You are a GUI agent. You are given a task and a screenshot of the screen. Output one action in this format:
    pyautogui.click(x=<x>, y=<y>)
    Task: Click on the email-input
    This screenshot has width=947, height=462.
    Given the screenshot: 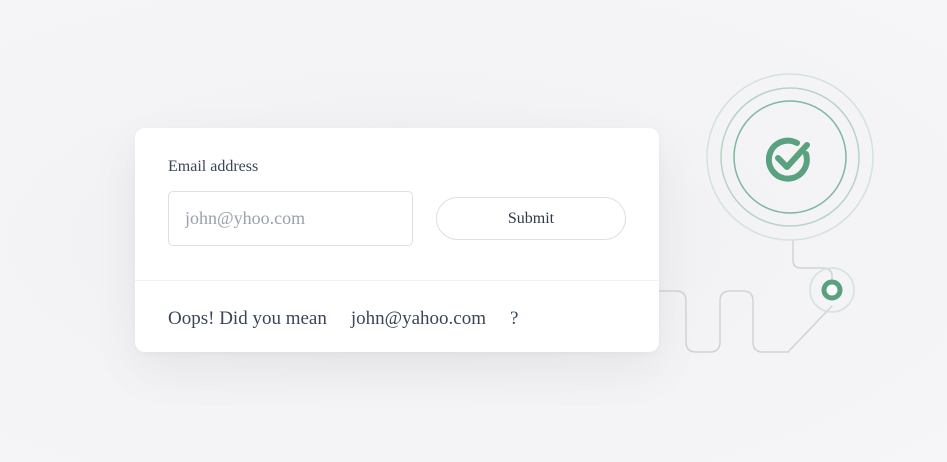 What is the action you would take?
    pyautogui.click(x=290, y=218)
    